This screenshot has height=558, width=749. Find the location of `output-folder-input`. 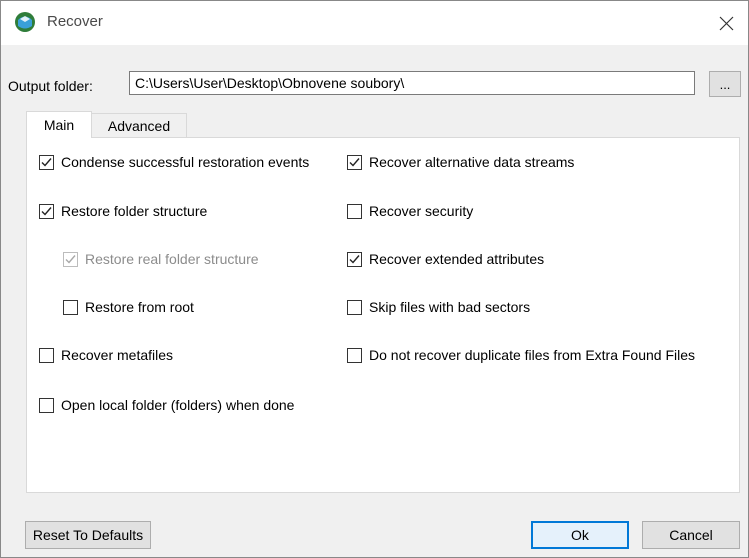

output-folder-input is located at coordinates (412, 83).